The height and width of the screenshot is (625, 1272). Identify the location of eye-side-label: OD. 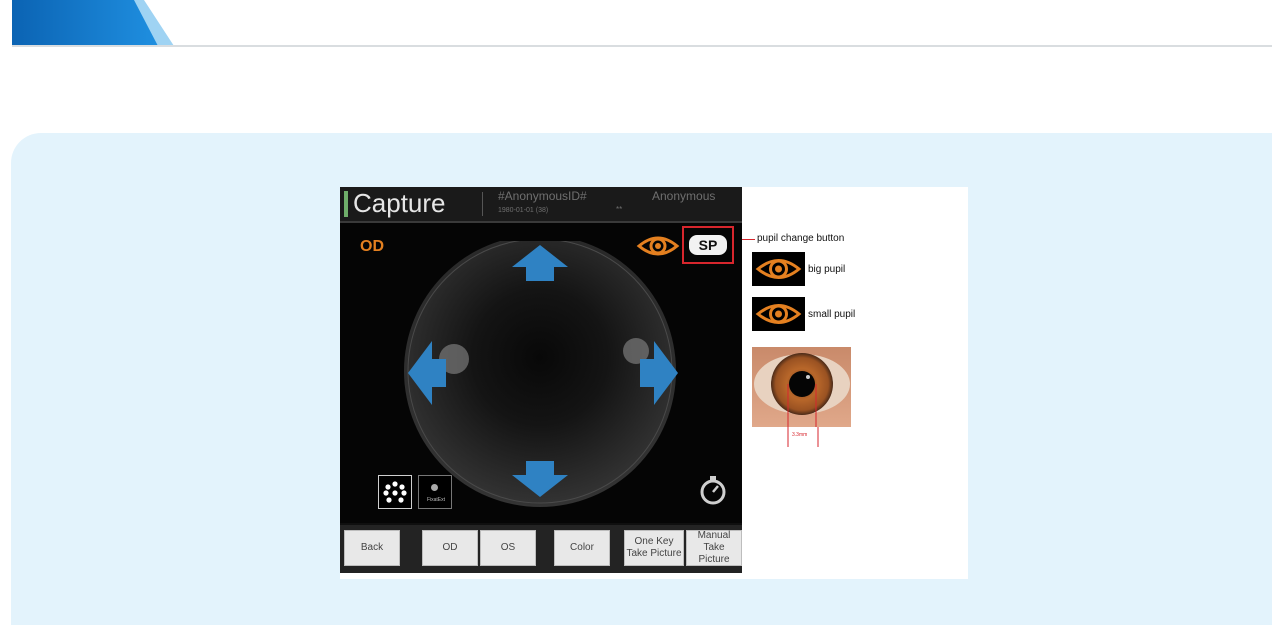
(372, 246).